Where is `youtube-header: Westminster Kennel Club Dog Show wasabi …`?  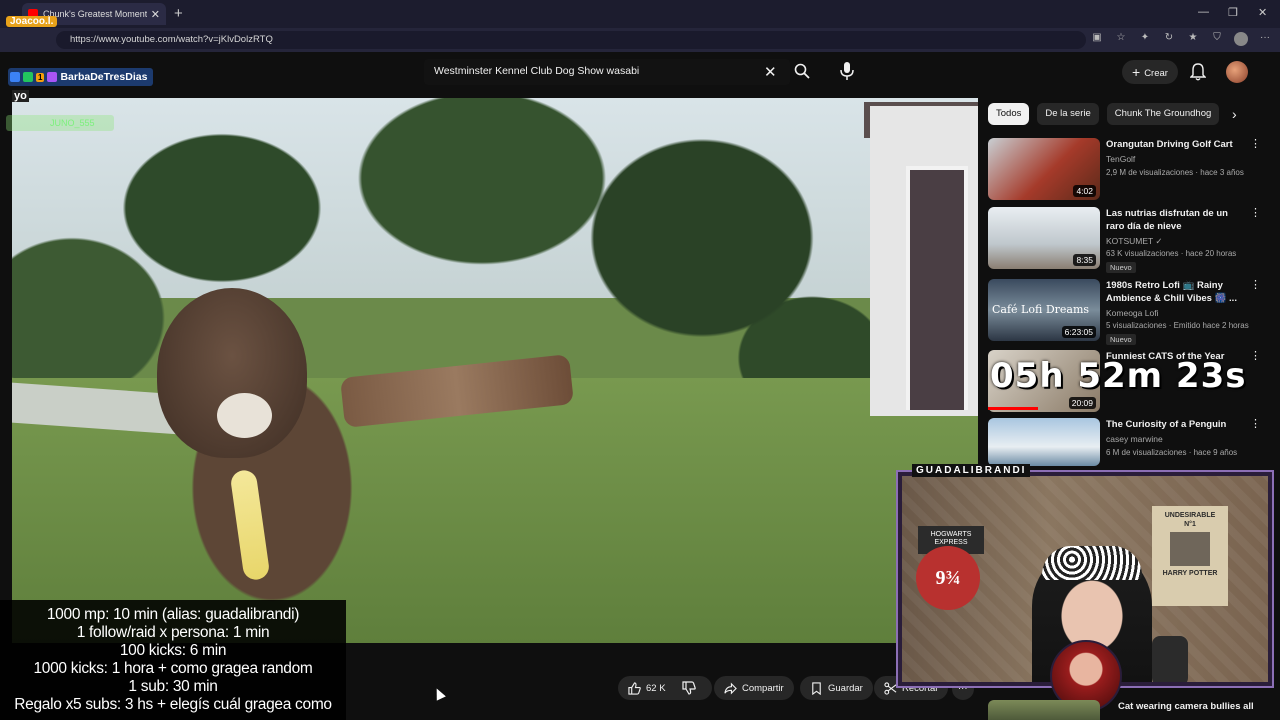
youtube-header: Westminster Kennel Club Dog Show wasabi … is located at coordinates (640, 74).